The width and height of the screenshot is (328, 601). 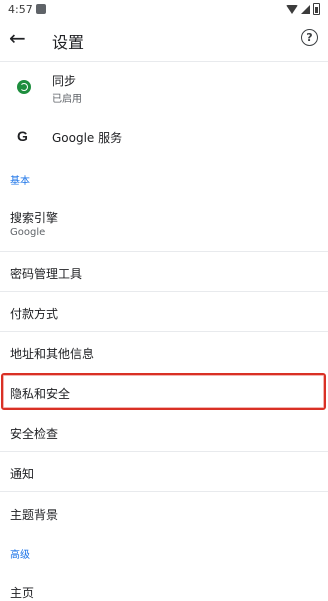 I want to click on settings-item-google-services: Google 服务, so click(x=164, y=136).